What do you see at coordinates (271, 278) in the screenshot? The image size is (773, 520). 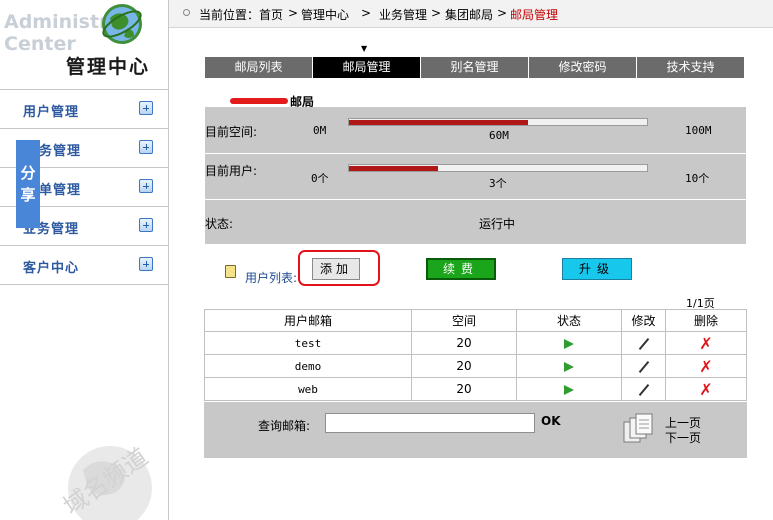 I see `user-list-label: 用户列表:` at bounding box center [271, 278].